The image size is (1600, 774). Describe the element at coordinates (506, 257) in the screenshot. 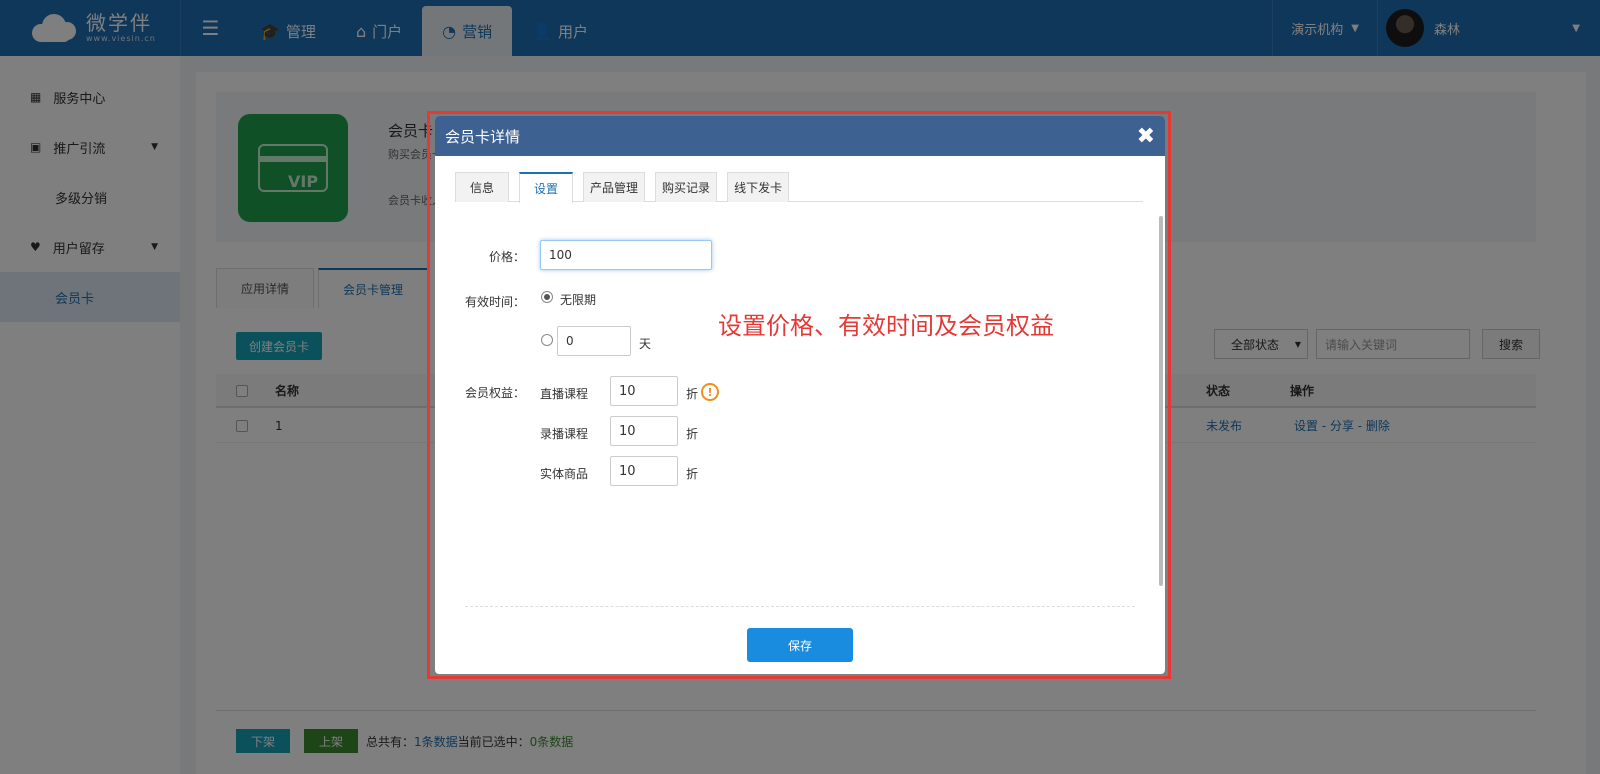

I see `price-label: 价格：` at that location.